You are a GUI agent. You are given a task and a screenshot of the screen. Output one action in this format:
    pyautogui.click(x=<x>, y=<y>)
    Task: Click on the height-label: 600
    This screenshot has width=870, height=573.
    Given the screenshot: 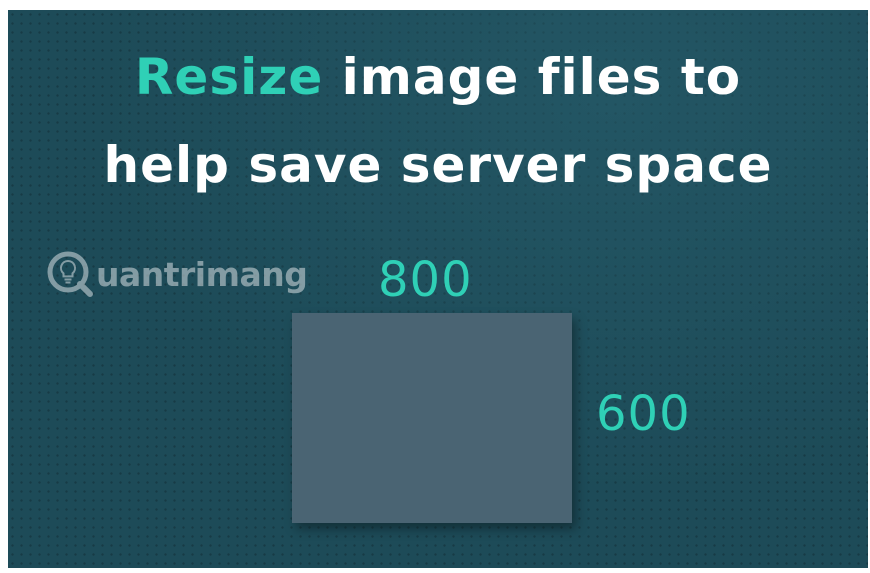 What is the action you would take?
    pyautogui.click(x=643, y=414)
    